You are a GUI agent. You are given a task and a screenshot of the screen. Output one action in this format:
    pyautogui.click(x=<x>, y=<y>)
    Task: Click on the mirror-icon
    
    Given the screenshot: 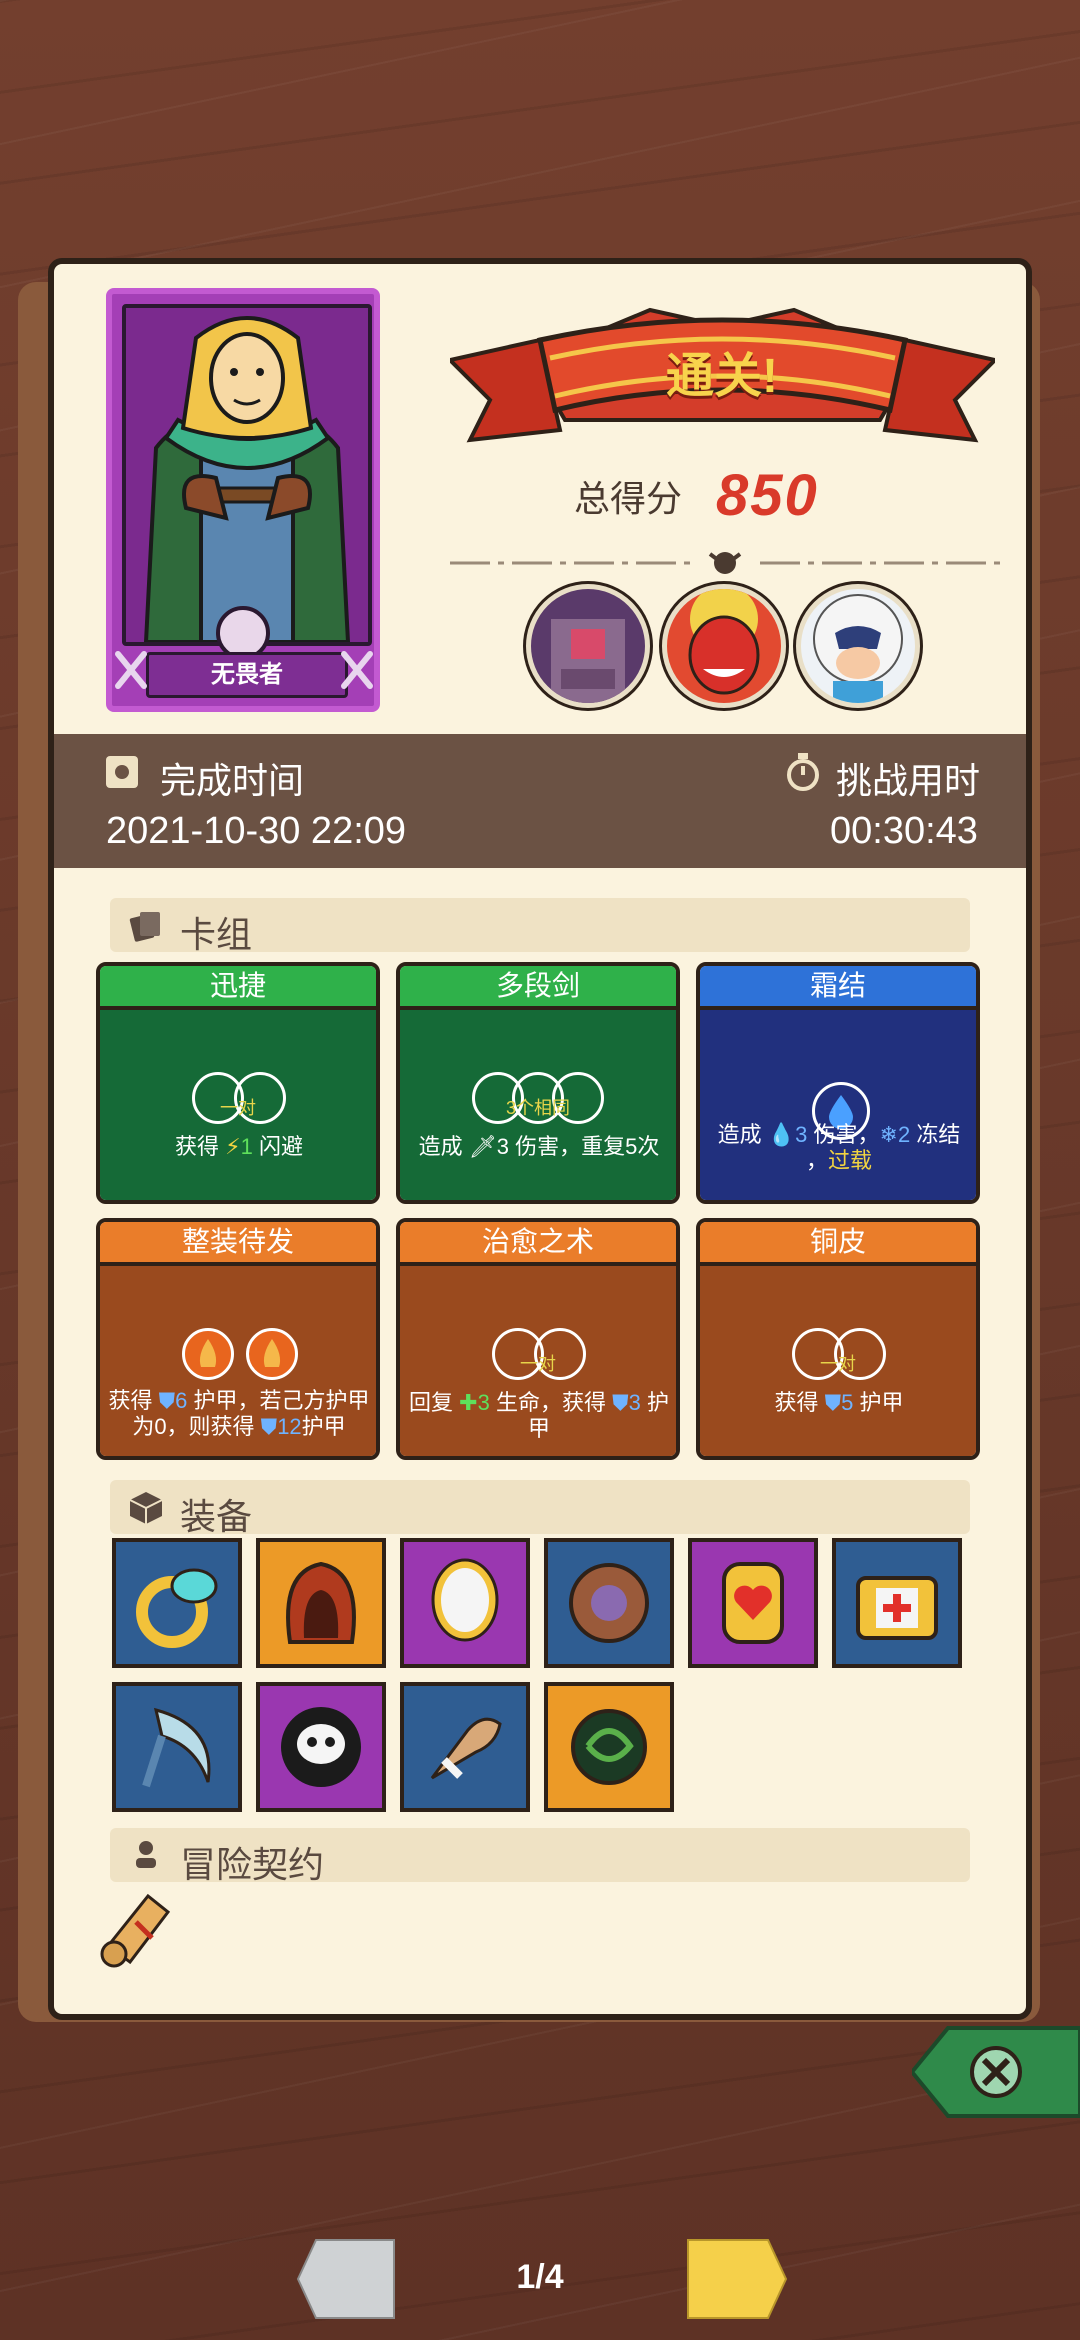 What is the action you would take?
    pyautogui.click(x=465, y=1603)
    